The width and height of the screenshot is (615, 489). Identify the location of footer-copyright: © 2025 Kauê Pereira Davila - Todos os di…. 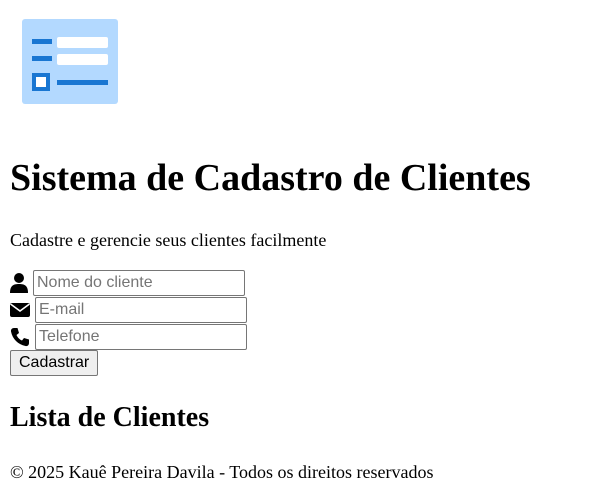
(222, 472).